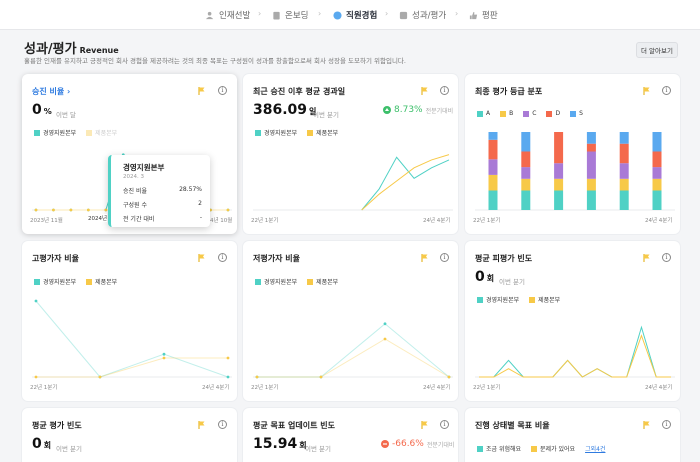 The image size is (700, 462). Describe the element at coordinates (553, 448) in the screenshot. I see `legend-item: 문제가 있어요` at that location.